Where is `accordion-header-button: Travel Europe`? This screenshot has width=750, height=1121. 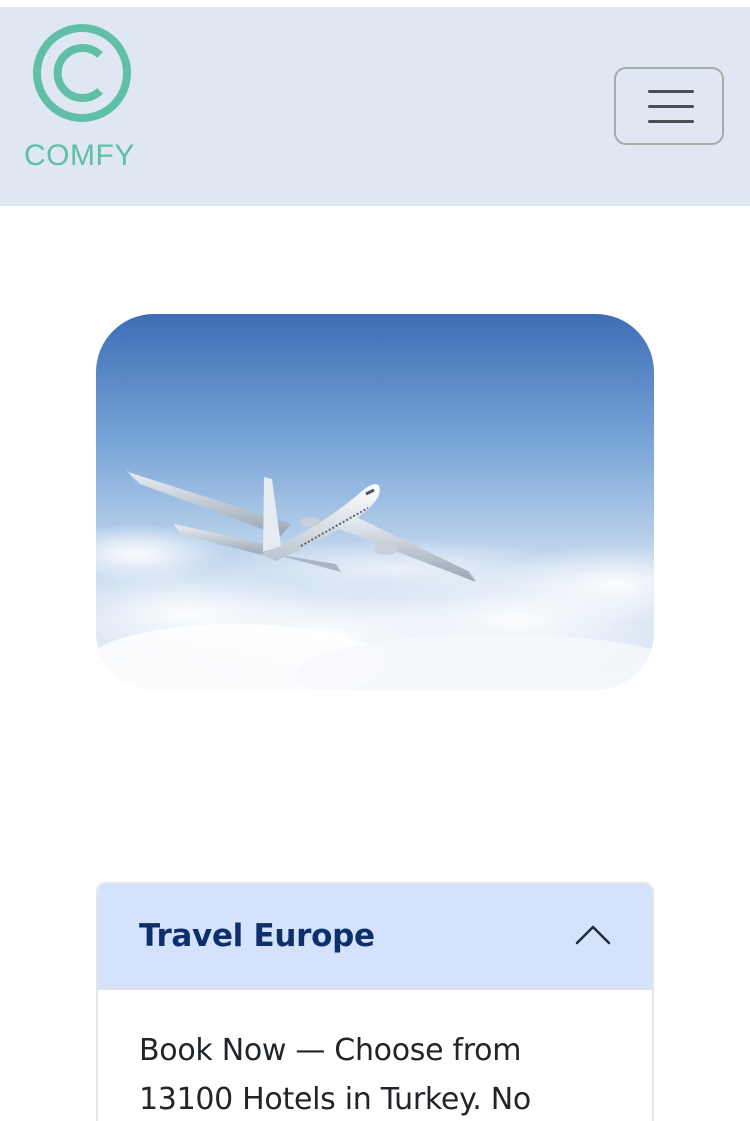 accordion-header-button: Travel Europe is located at coordinates (375, 937).